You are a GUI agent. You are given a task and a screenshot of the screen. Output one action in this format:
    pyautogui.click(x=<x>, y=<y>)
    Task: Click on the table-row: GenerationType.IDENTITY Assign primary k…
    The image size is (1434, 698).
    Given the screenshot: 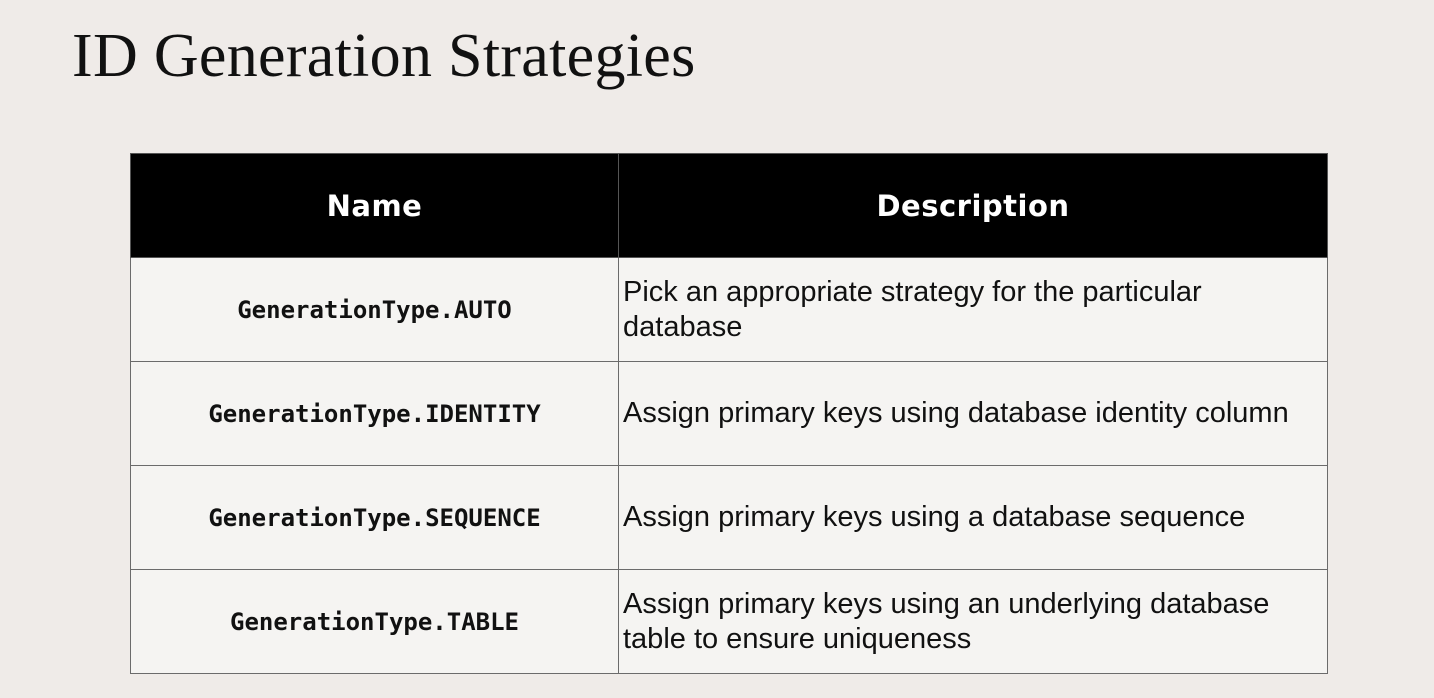 What is the action you would take?
    pyautogui.click(x=729, y=413)
    